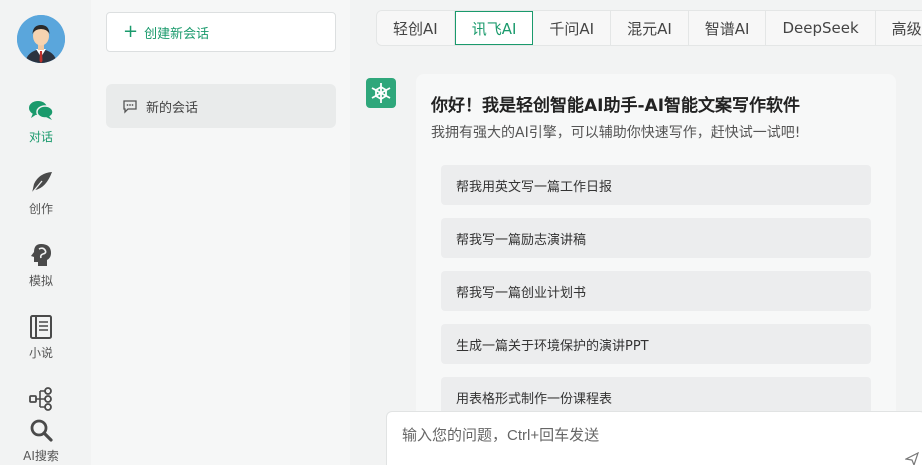 The image size is (922, 465). I want to click on nav-label-ai-search: AI搜索, so click(41, 456).